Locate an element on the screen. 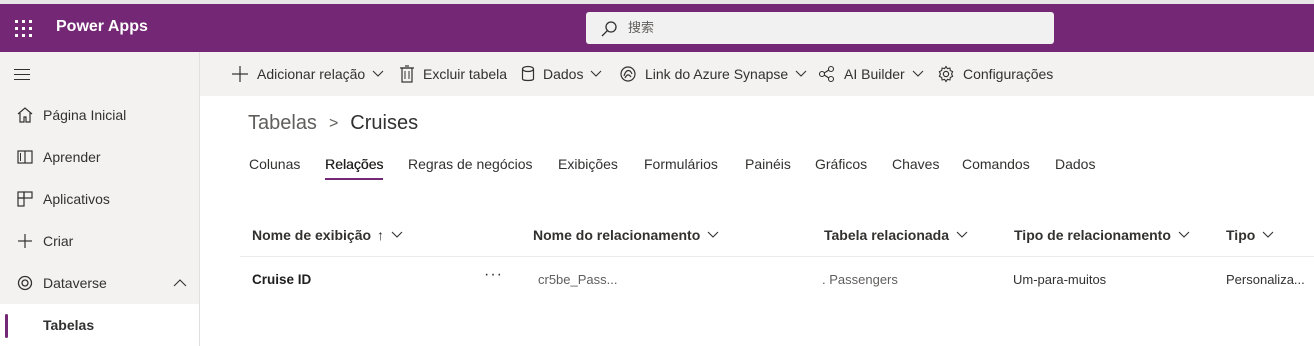 The image size is (1314, 346). nav-item-label: Tabelas is located at coordinates (69, 325).